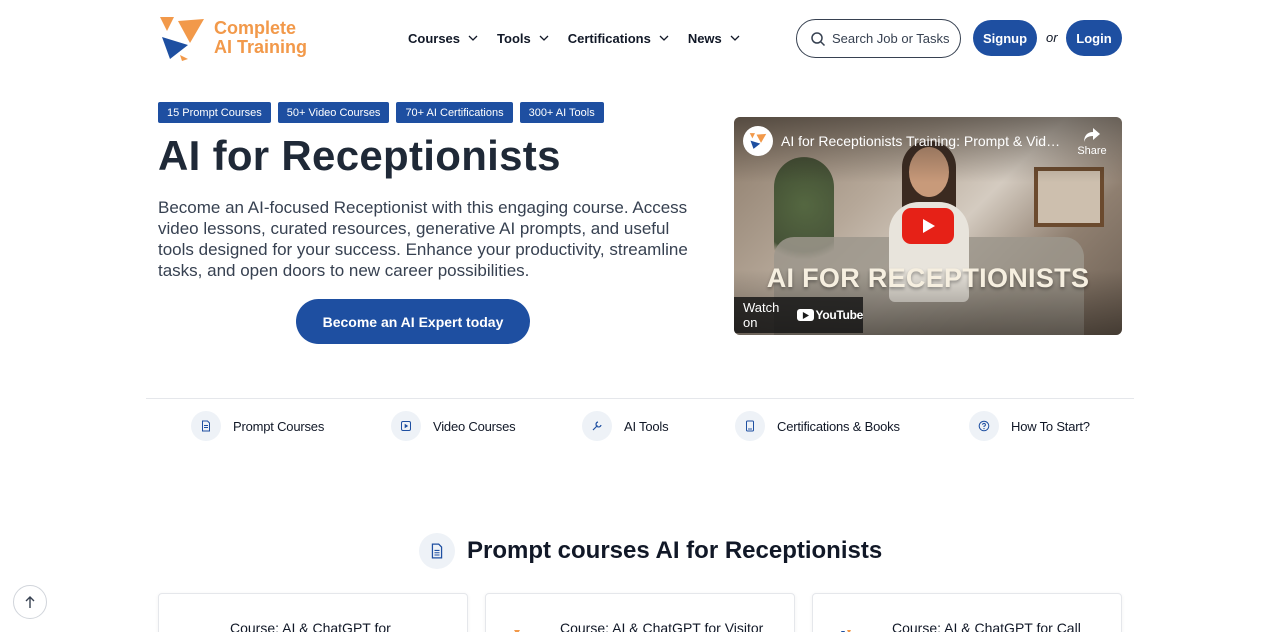 The width and height of the screenshot is (1280, 632). Describe the element at coordinates (514, 38) in the screenshot. I see `nav-tools-label: Tools` at that location.